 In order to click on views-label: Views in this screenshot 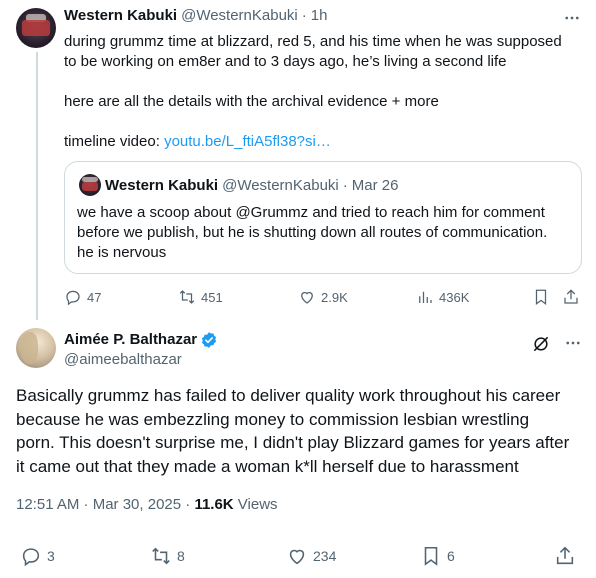, I will do `click(255, 504)`.